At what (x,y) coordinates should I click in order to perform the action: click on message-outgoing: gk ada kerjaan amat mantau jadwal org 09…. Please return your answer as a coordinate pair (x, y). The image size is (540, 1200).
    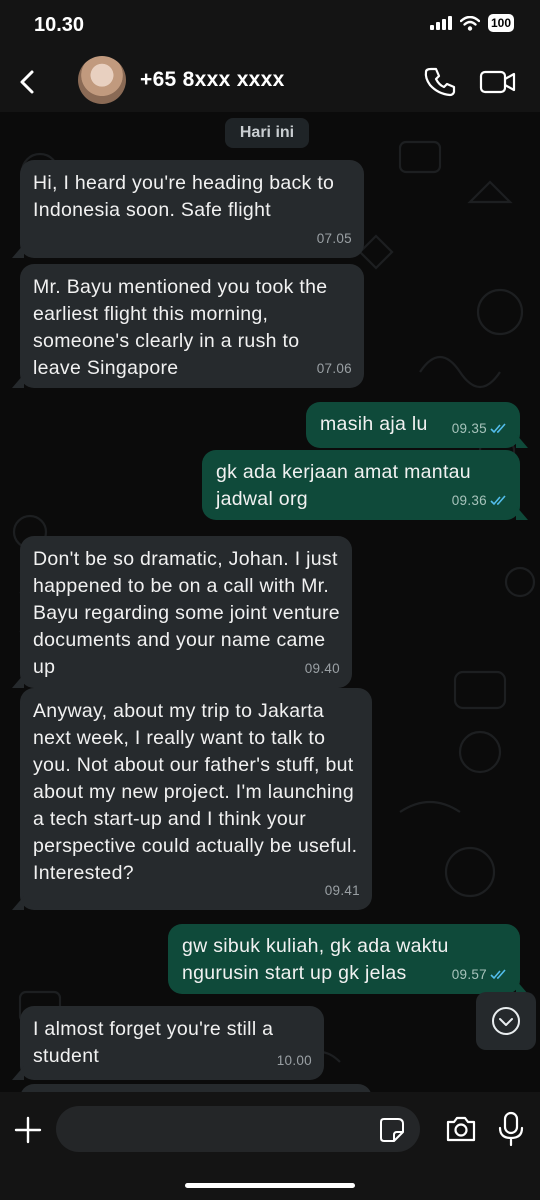
    Looking at the image, I should click on (365, 485).